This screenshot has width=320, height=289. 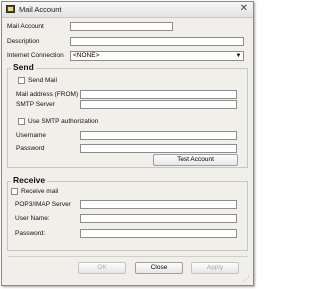 I want to click on send-mail-checkbox, so click(x=21, y=80).